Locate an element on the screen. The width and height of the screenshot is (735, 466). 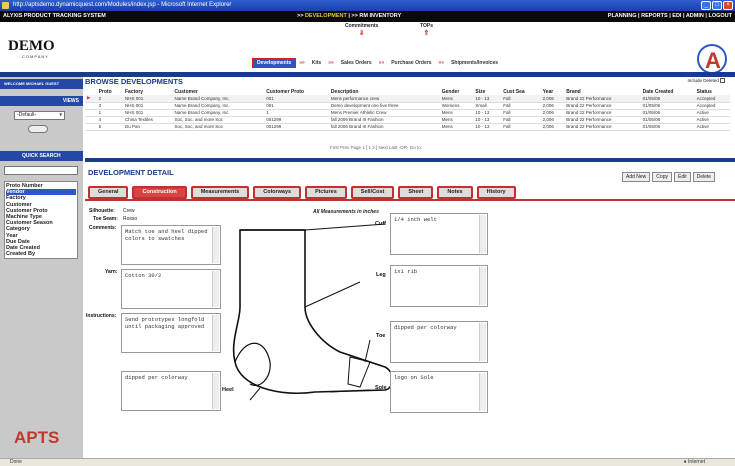
row-pointer-icon: ▶ is located at coordinates (91, 99).